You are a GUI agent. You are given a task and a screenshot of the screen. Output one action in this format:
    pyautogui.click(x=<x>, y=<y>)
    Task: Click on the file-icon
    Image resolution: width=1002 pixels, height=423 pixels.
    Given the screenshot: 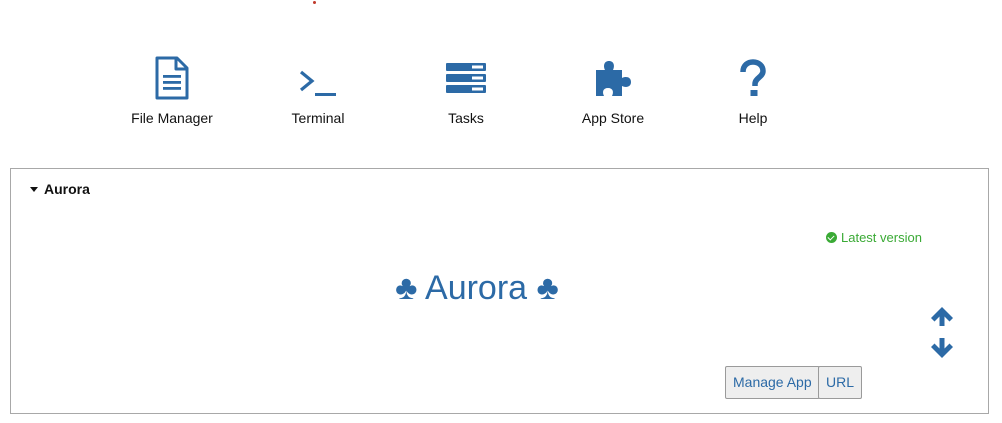 What is the action you would take?
    pyautogui.click(x=172, y=80)
    